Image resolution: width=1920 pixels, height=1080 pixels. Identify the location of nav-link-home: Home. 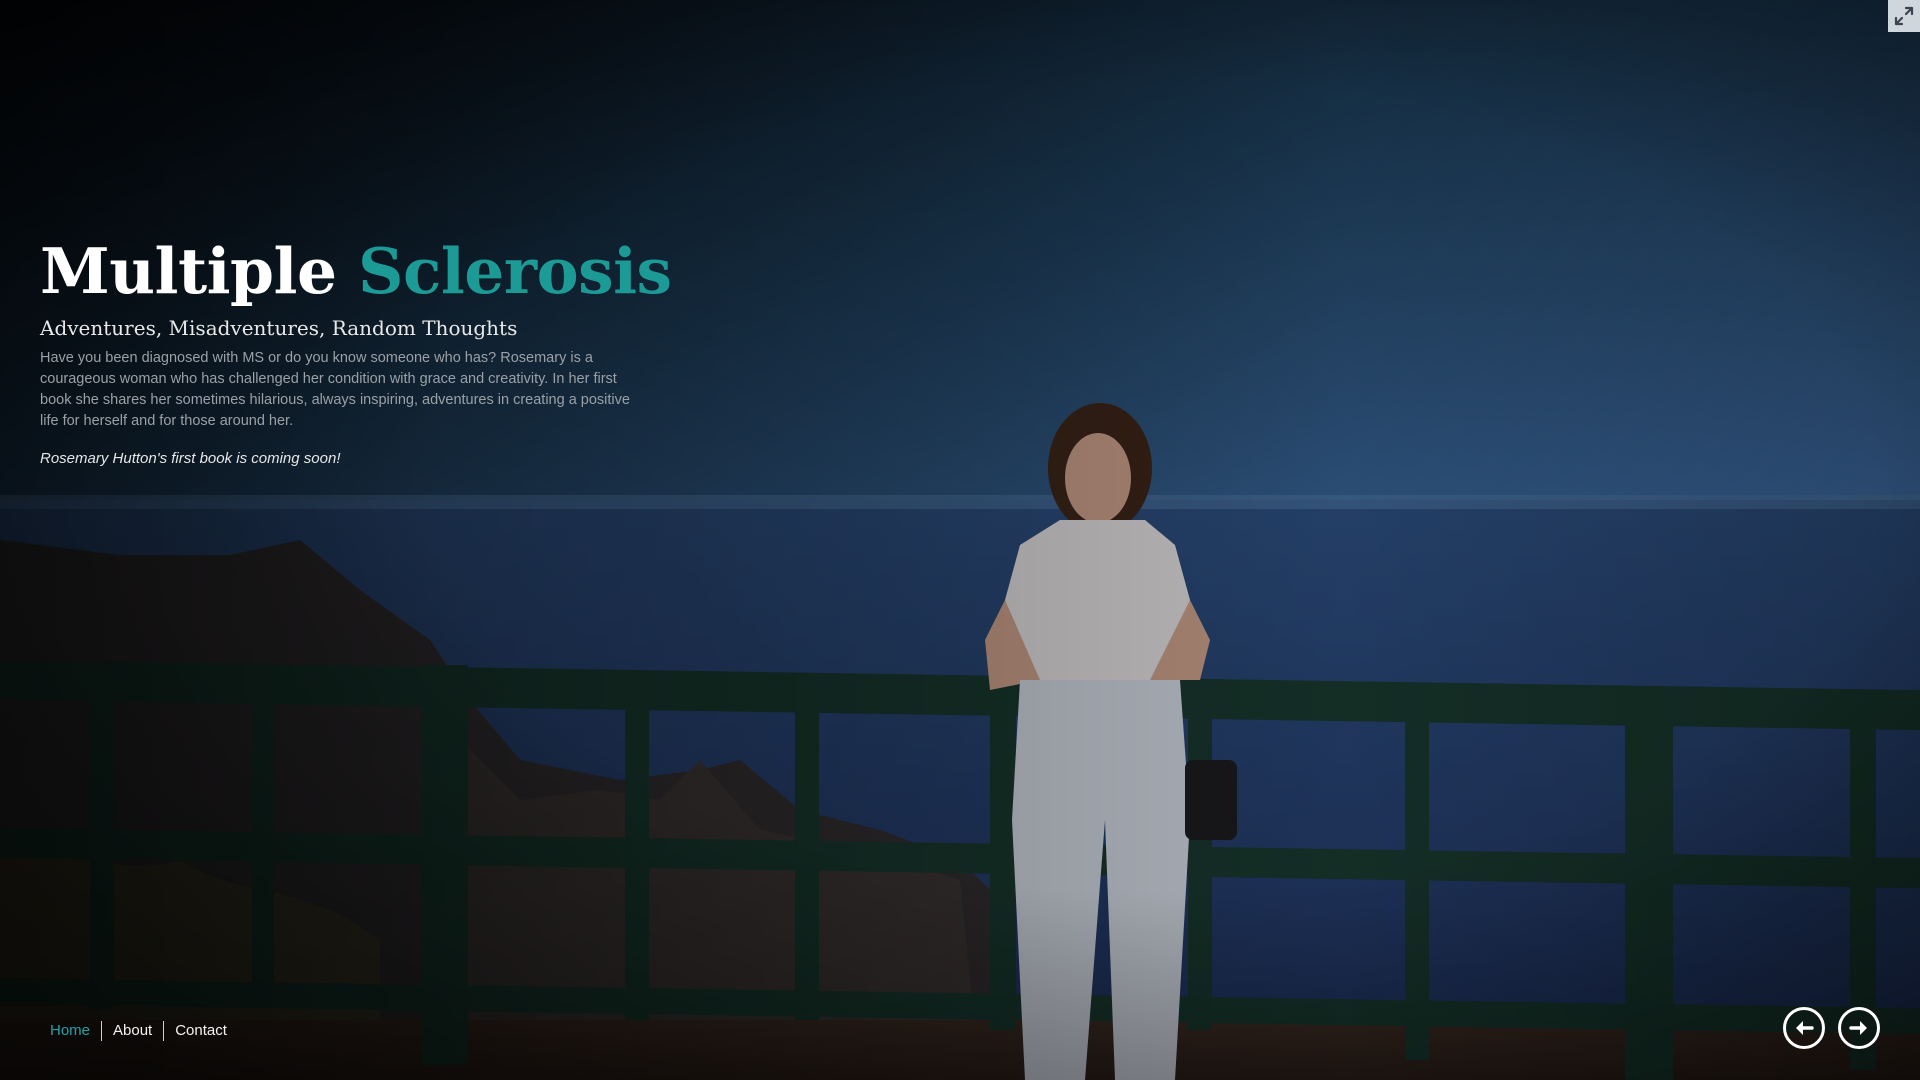
(70, 1031).